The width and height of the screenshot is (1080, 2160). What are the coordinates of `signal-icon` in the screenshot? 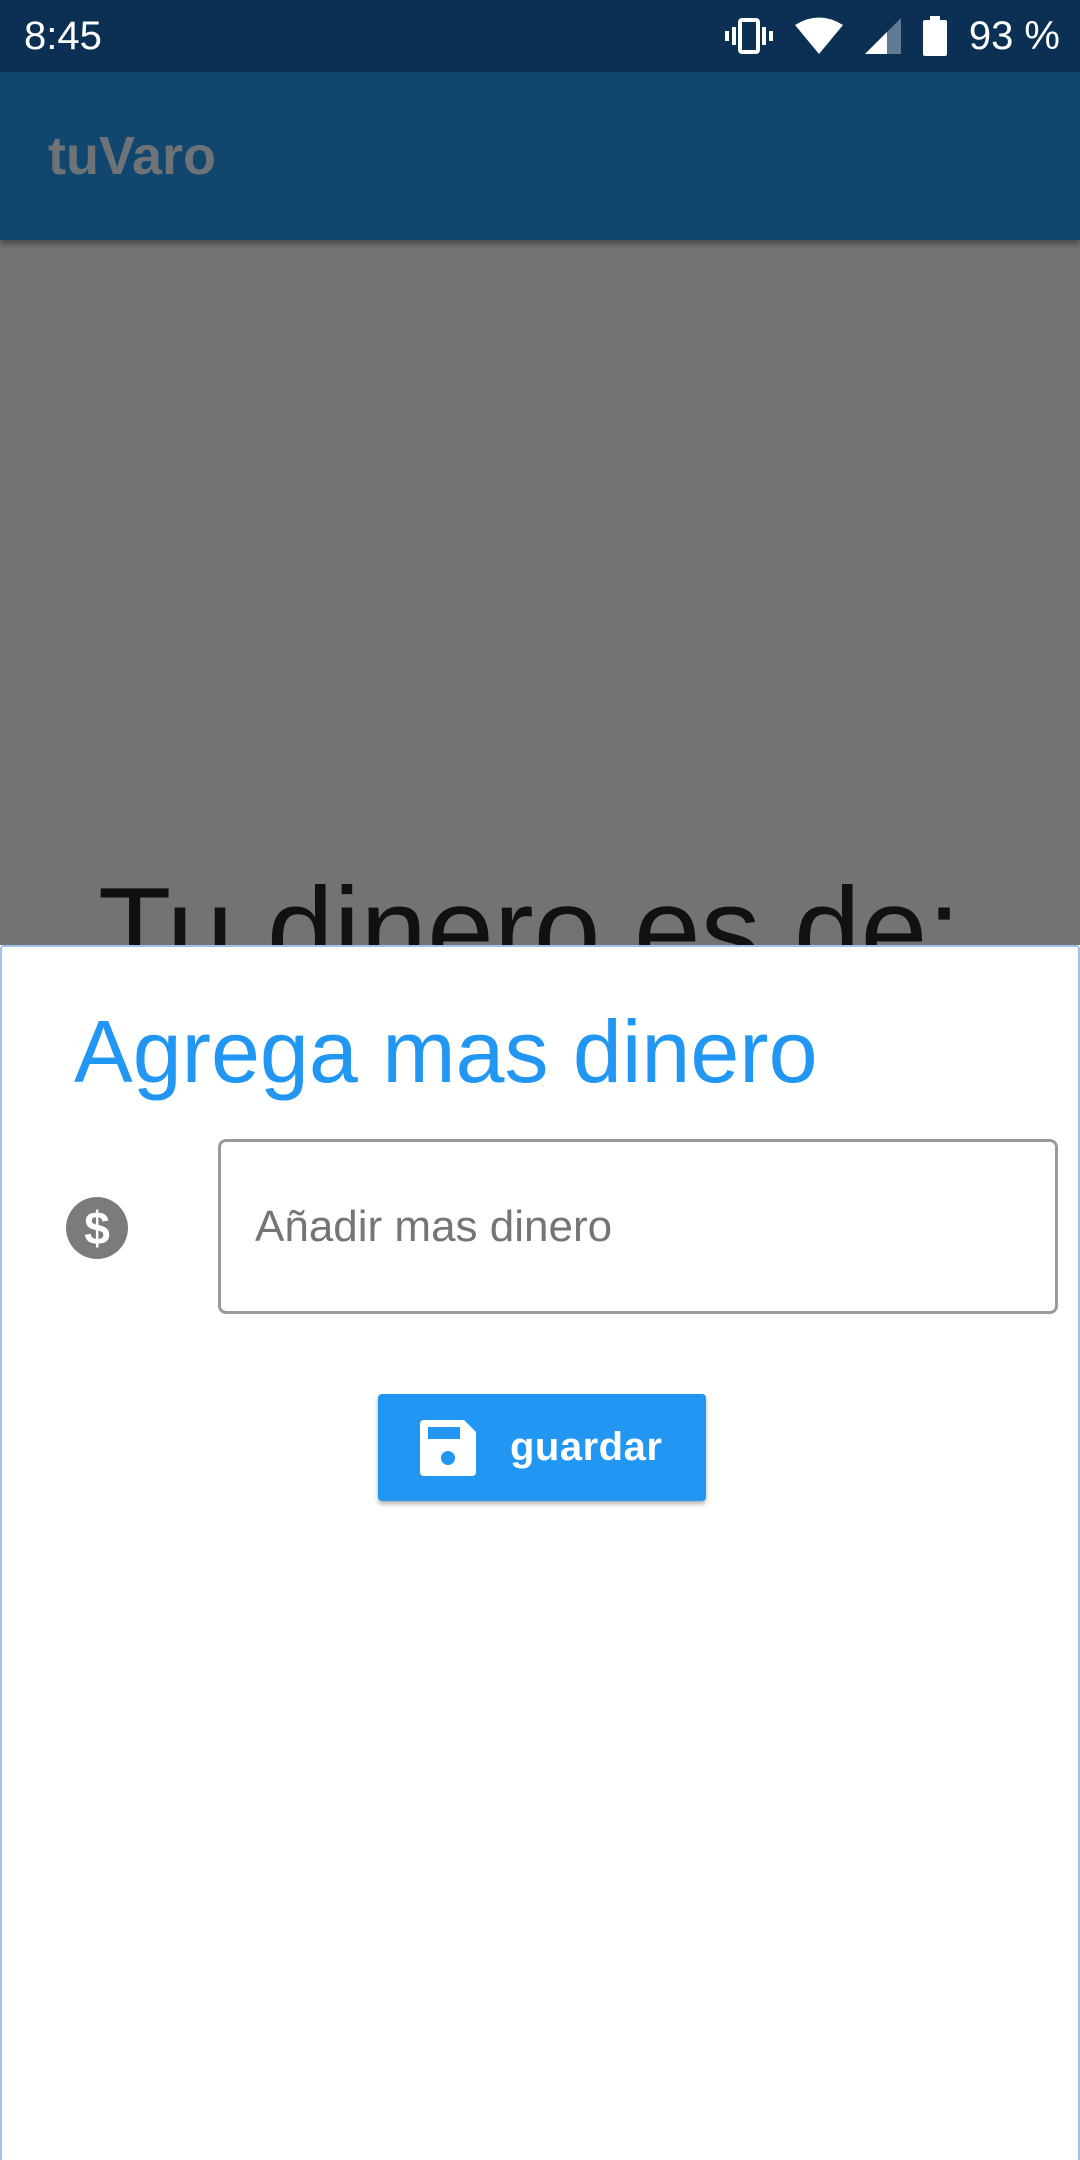 It's located at (882, 36).